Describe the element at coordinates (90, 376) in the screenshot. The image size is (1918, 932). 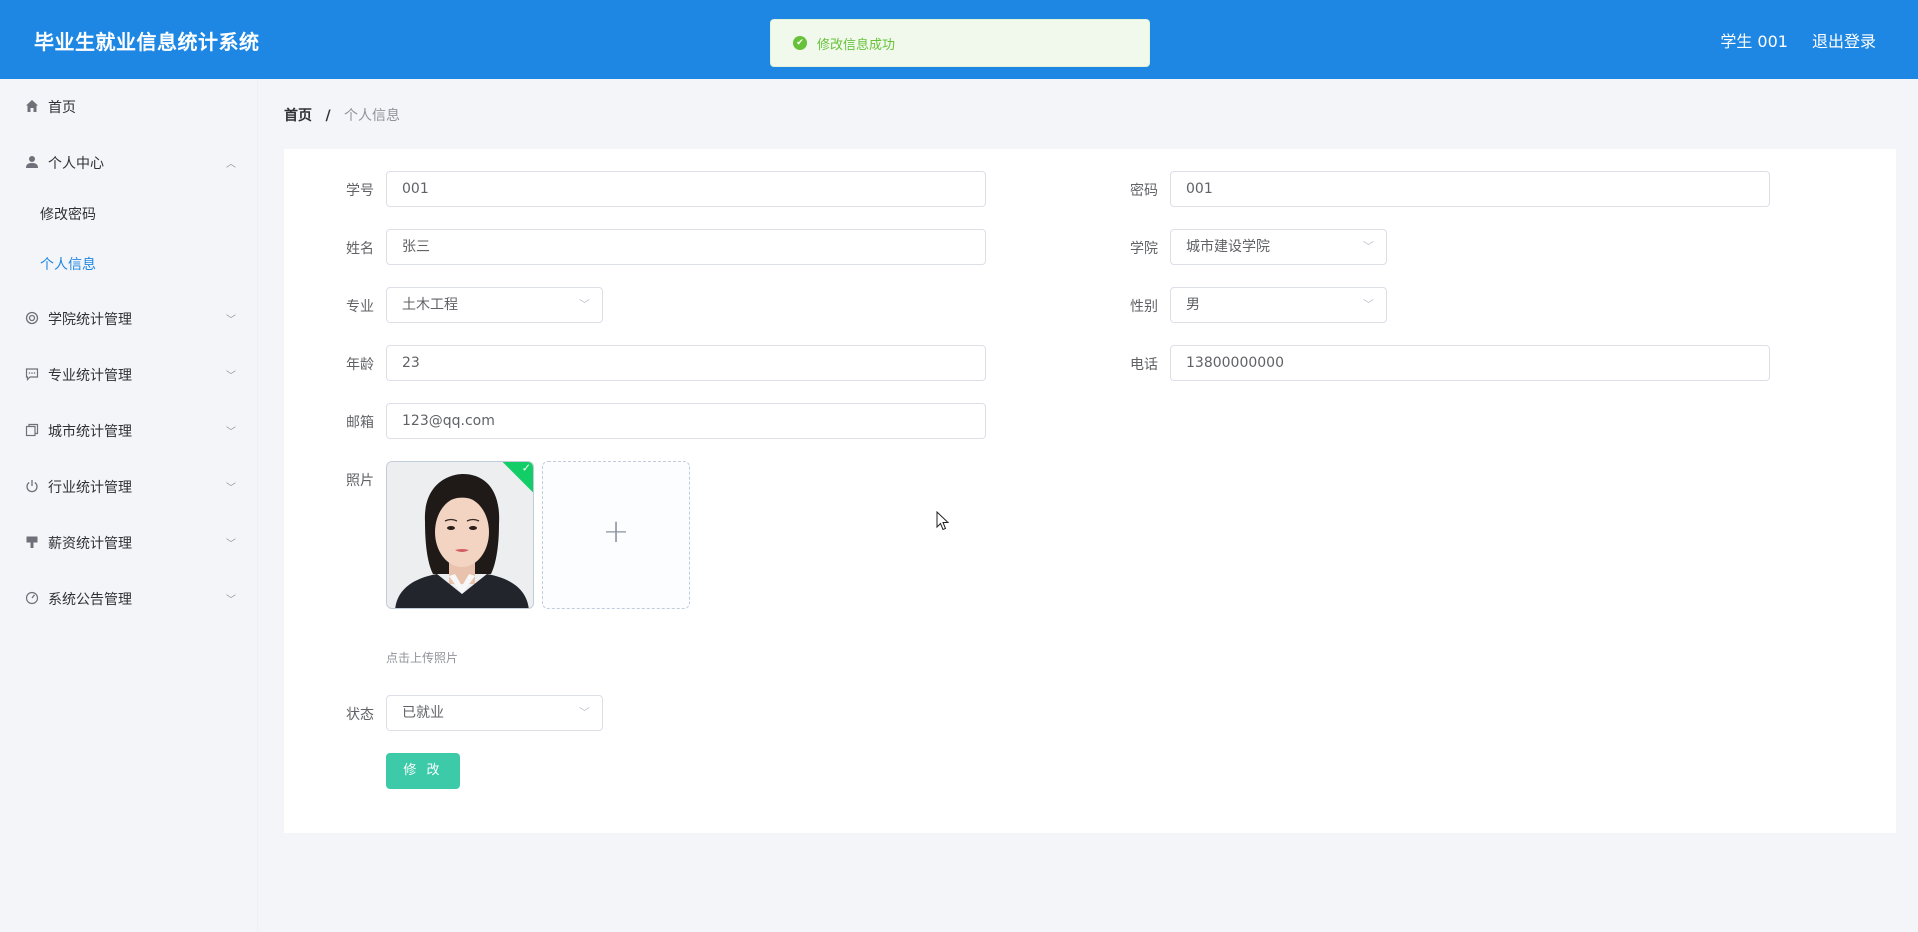
I see `sidebar-item-label: 专业统计管理` at that location.